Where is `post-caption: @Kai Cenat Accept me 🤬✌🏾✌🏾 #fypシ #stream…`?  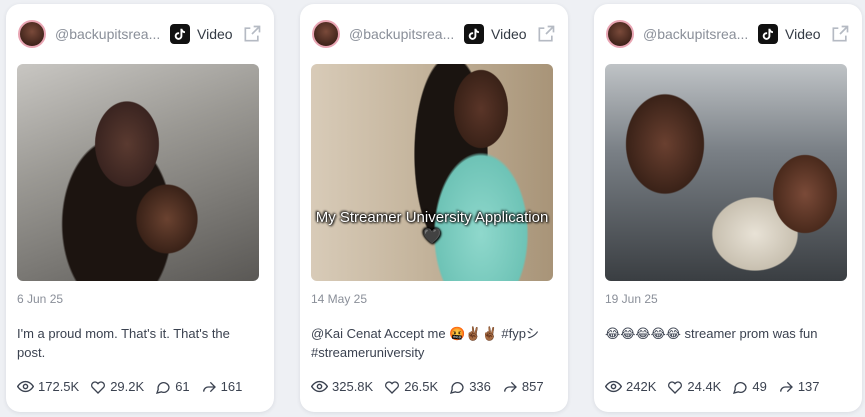 post-caption: @Kai Cenat Accept me 🤬✌🏾✌🏾 #fypシ #stream… is located at coordinates (425, 343).